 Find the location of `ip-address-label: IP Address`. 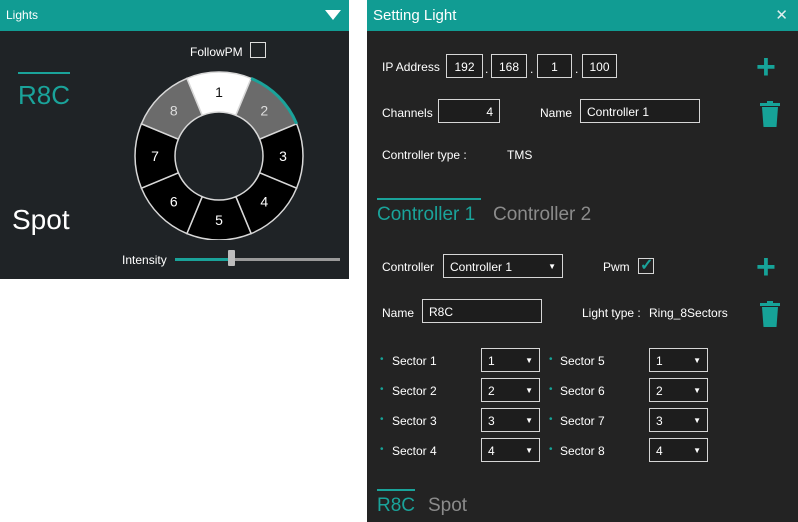

ip-address-label: IP Address is located at coordinates (411, 67).